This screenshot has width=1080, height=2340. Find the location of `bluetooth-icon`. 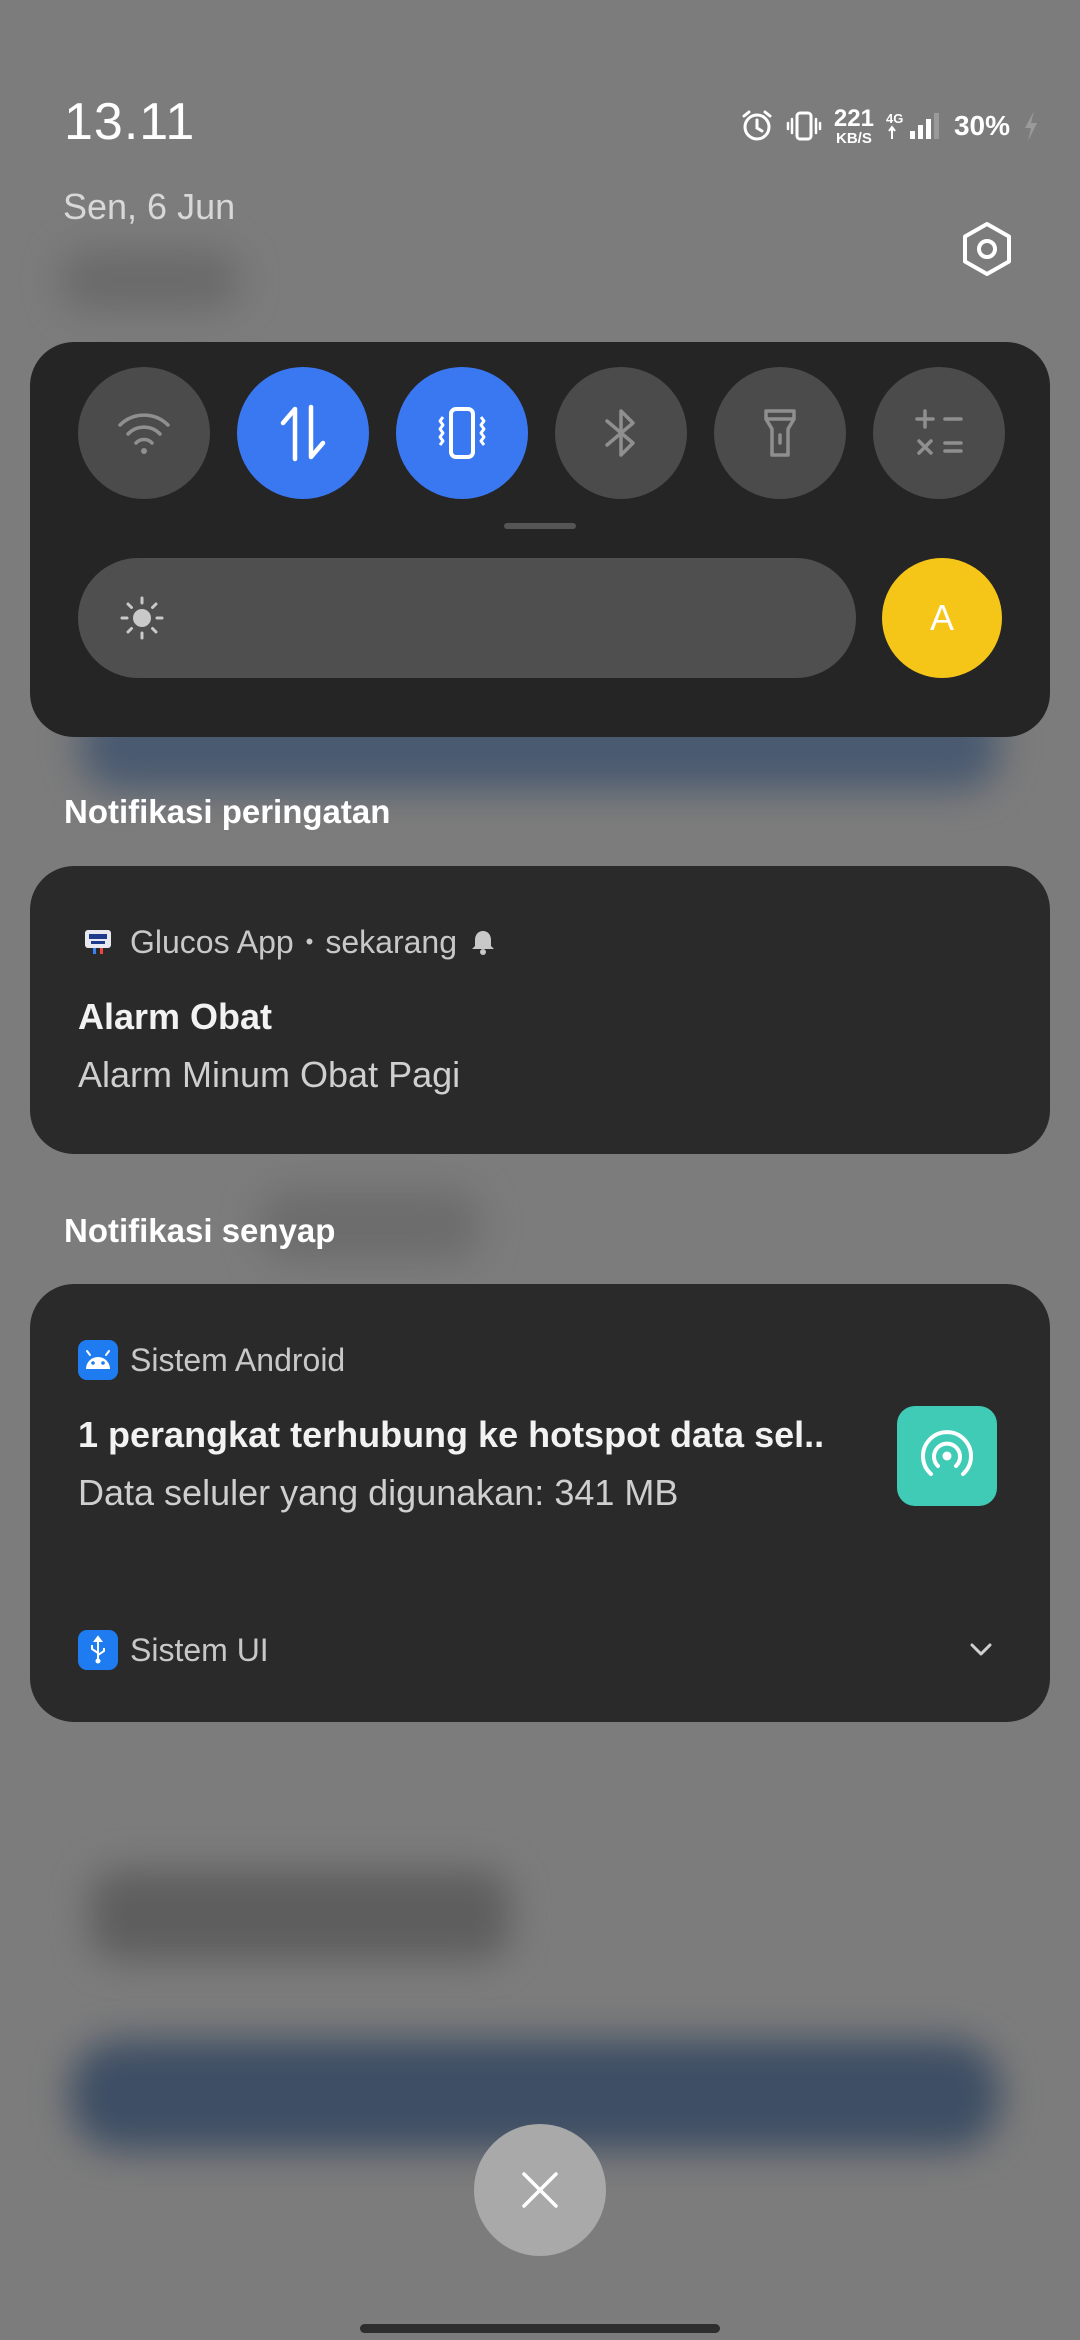

bluetooth-icon is located at coordinates (620, 433).